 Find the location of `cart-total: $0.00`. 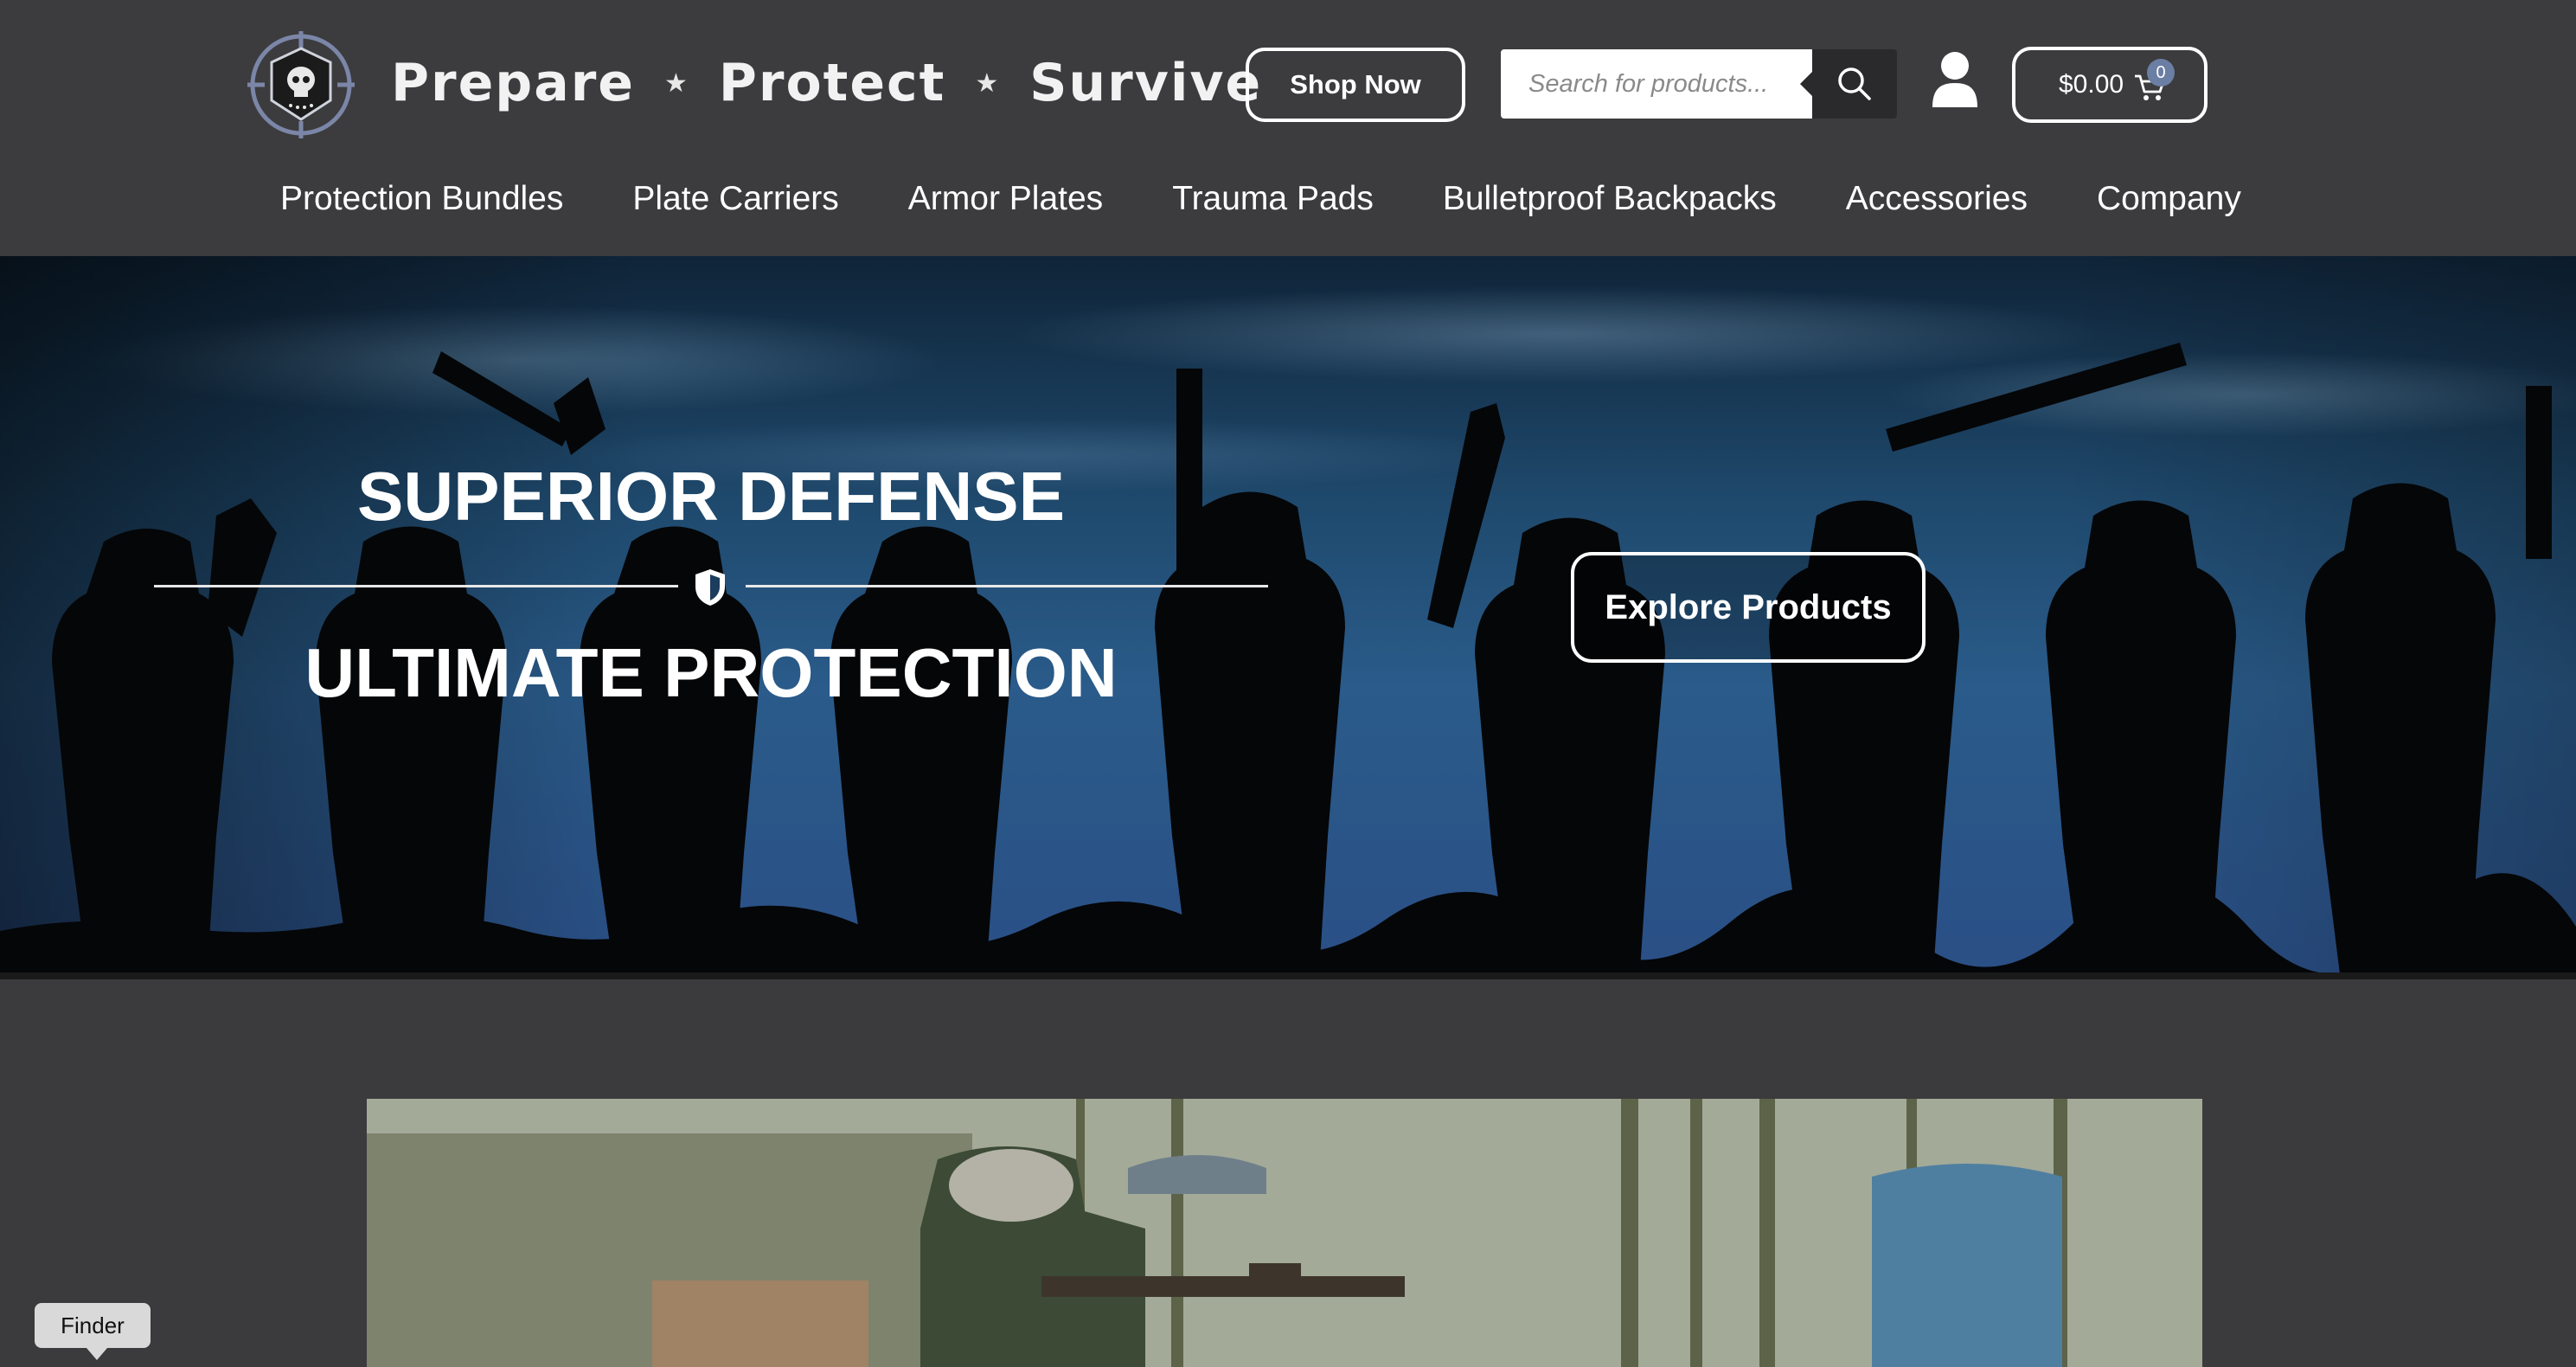

cart-total: $0.00 is located at coordinates (2091, 84).